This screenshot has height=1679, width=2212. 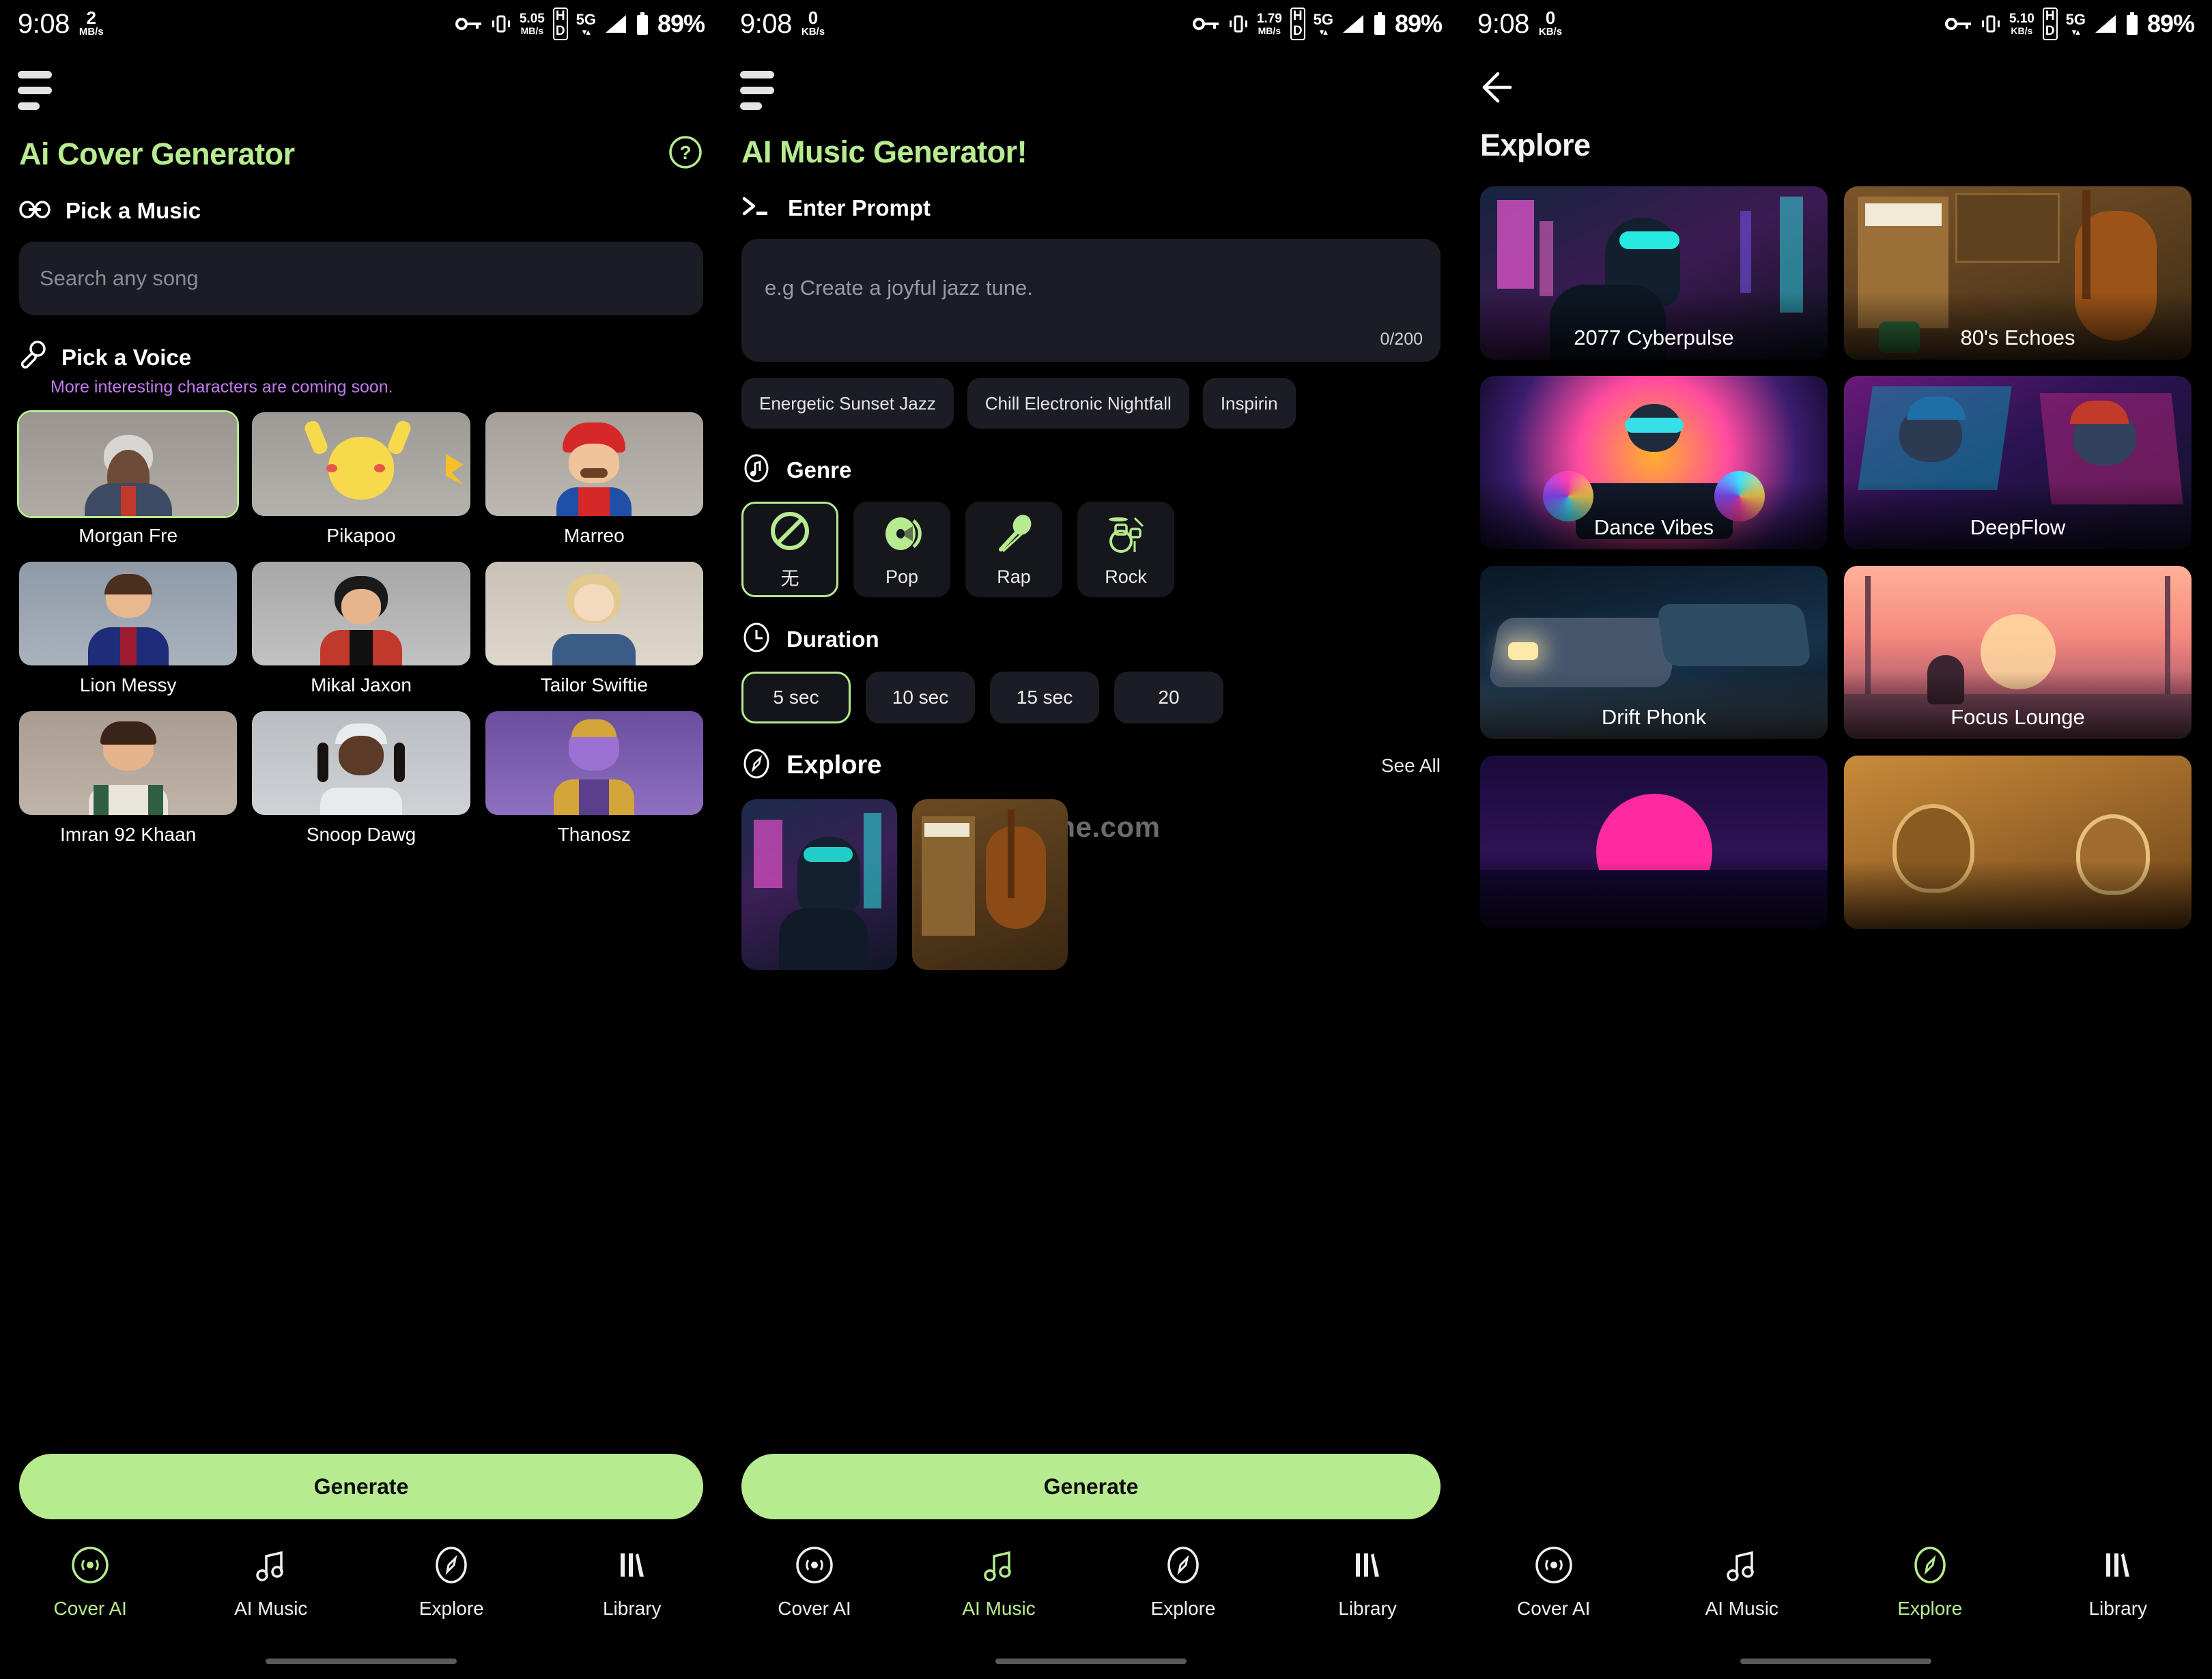 What do you see at coordinates (1654, 273) in the screenshot?
I see `explore-card: 2077 Cyberpulse` at bounding box center [1654, 273].